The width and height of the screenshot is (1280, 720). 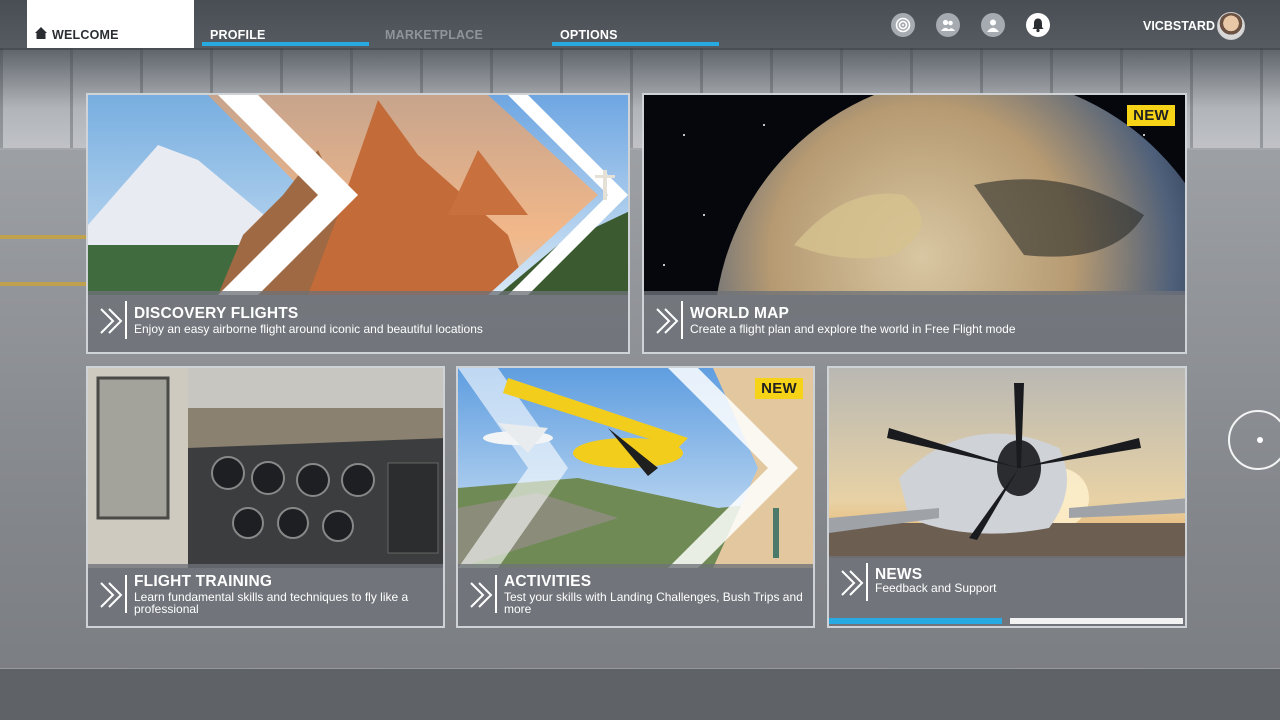 What do you see at coordinates (903, 25) in the screenshot?
I see `activity-icon` at bounding box center [903, 25].